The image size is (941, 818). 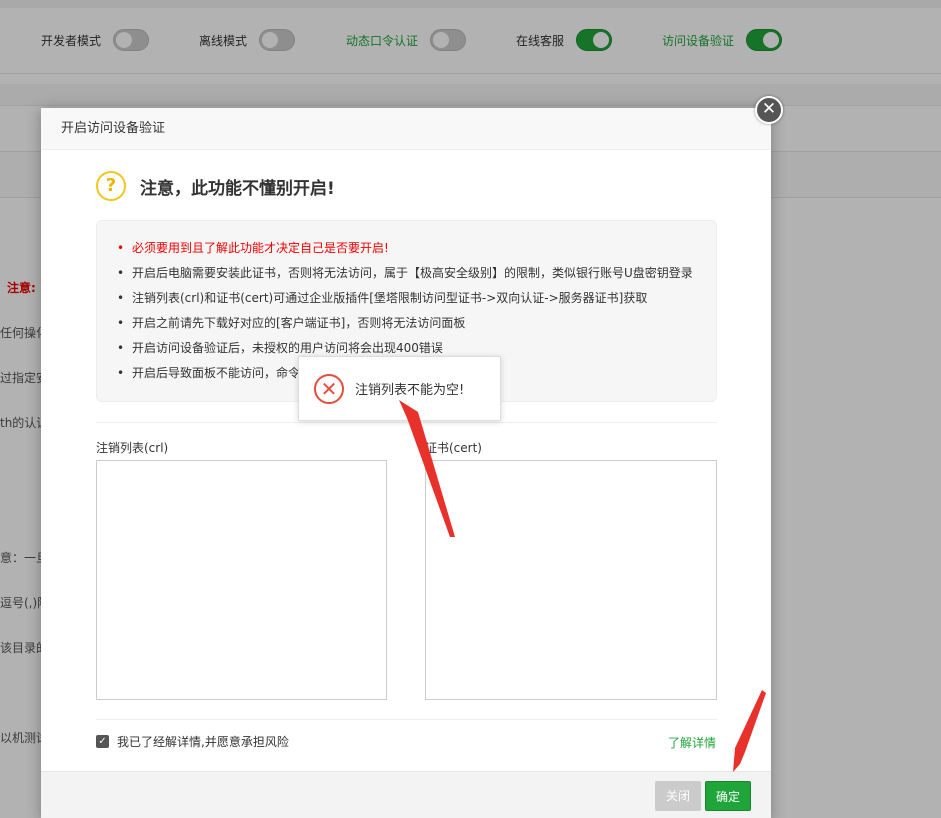 I want to click on annotation-arrow-to-toast, so click(x=427, y=468).